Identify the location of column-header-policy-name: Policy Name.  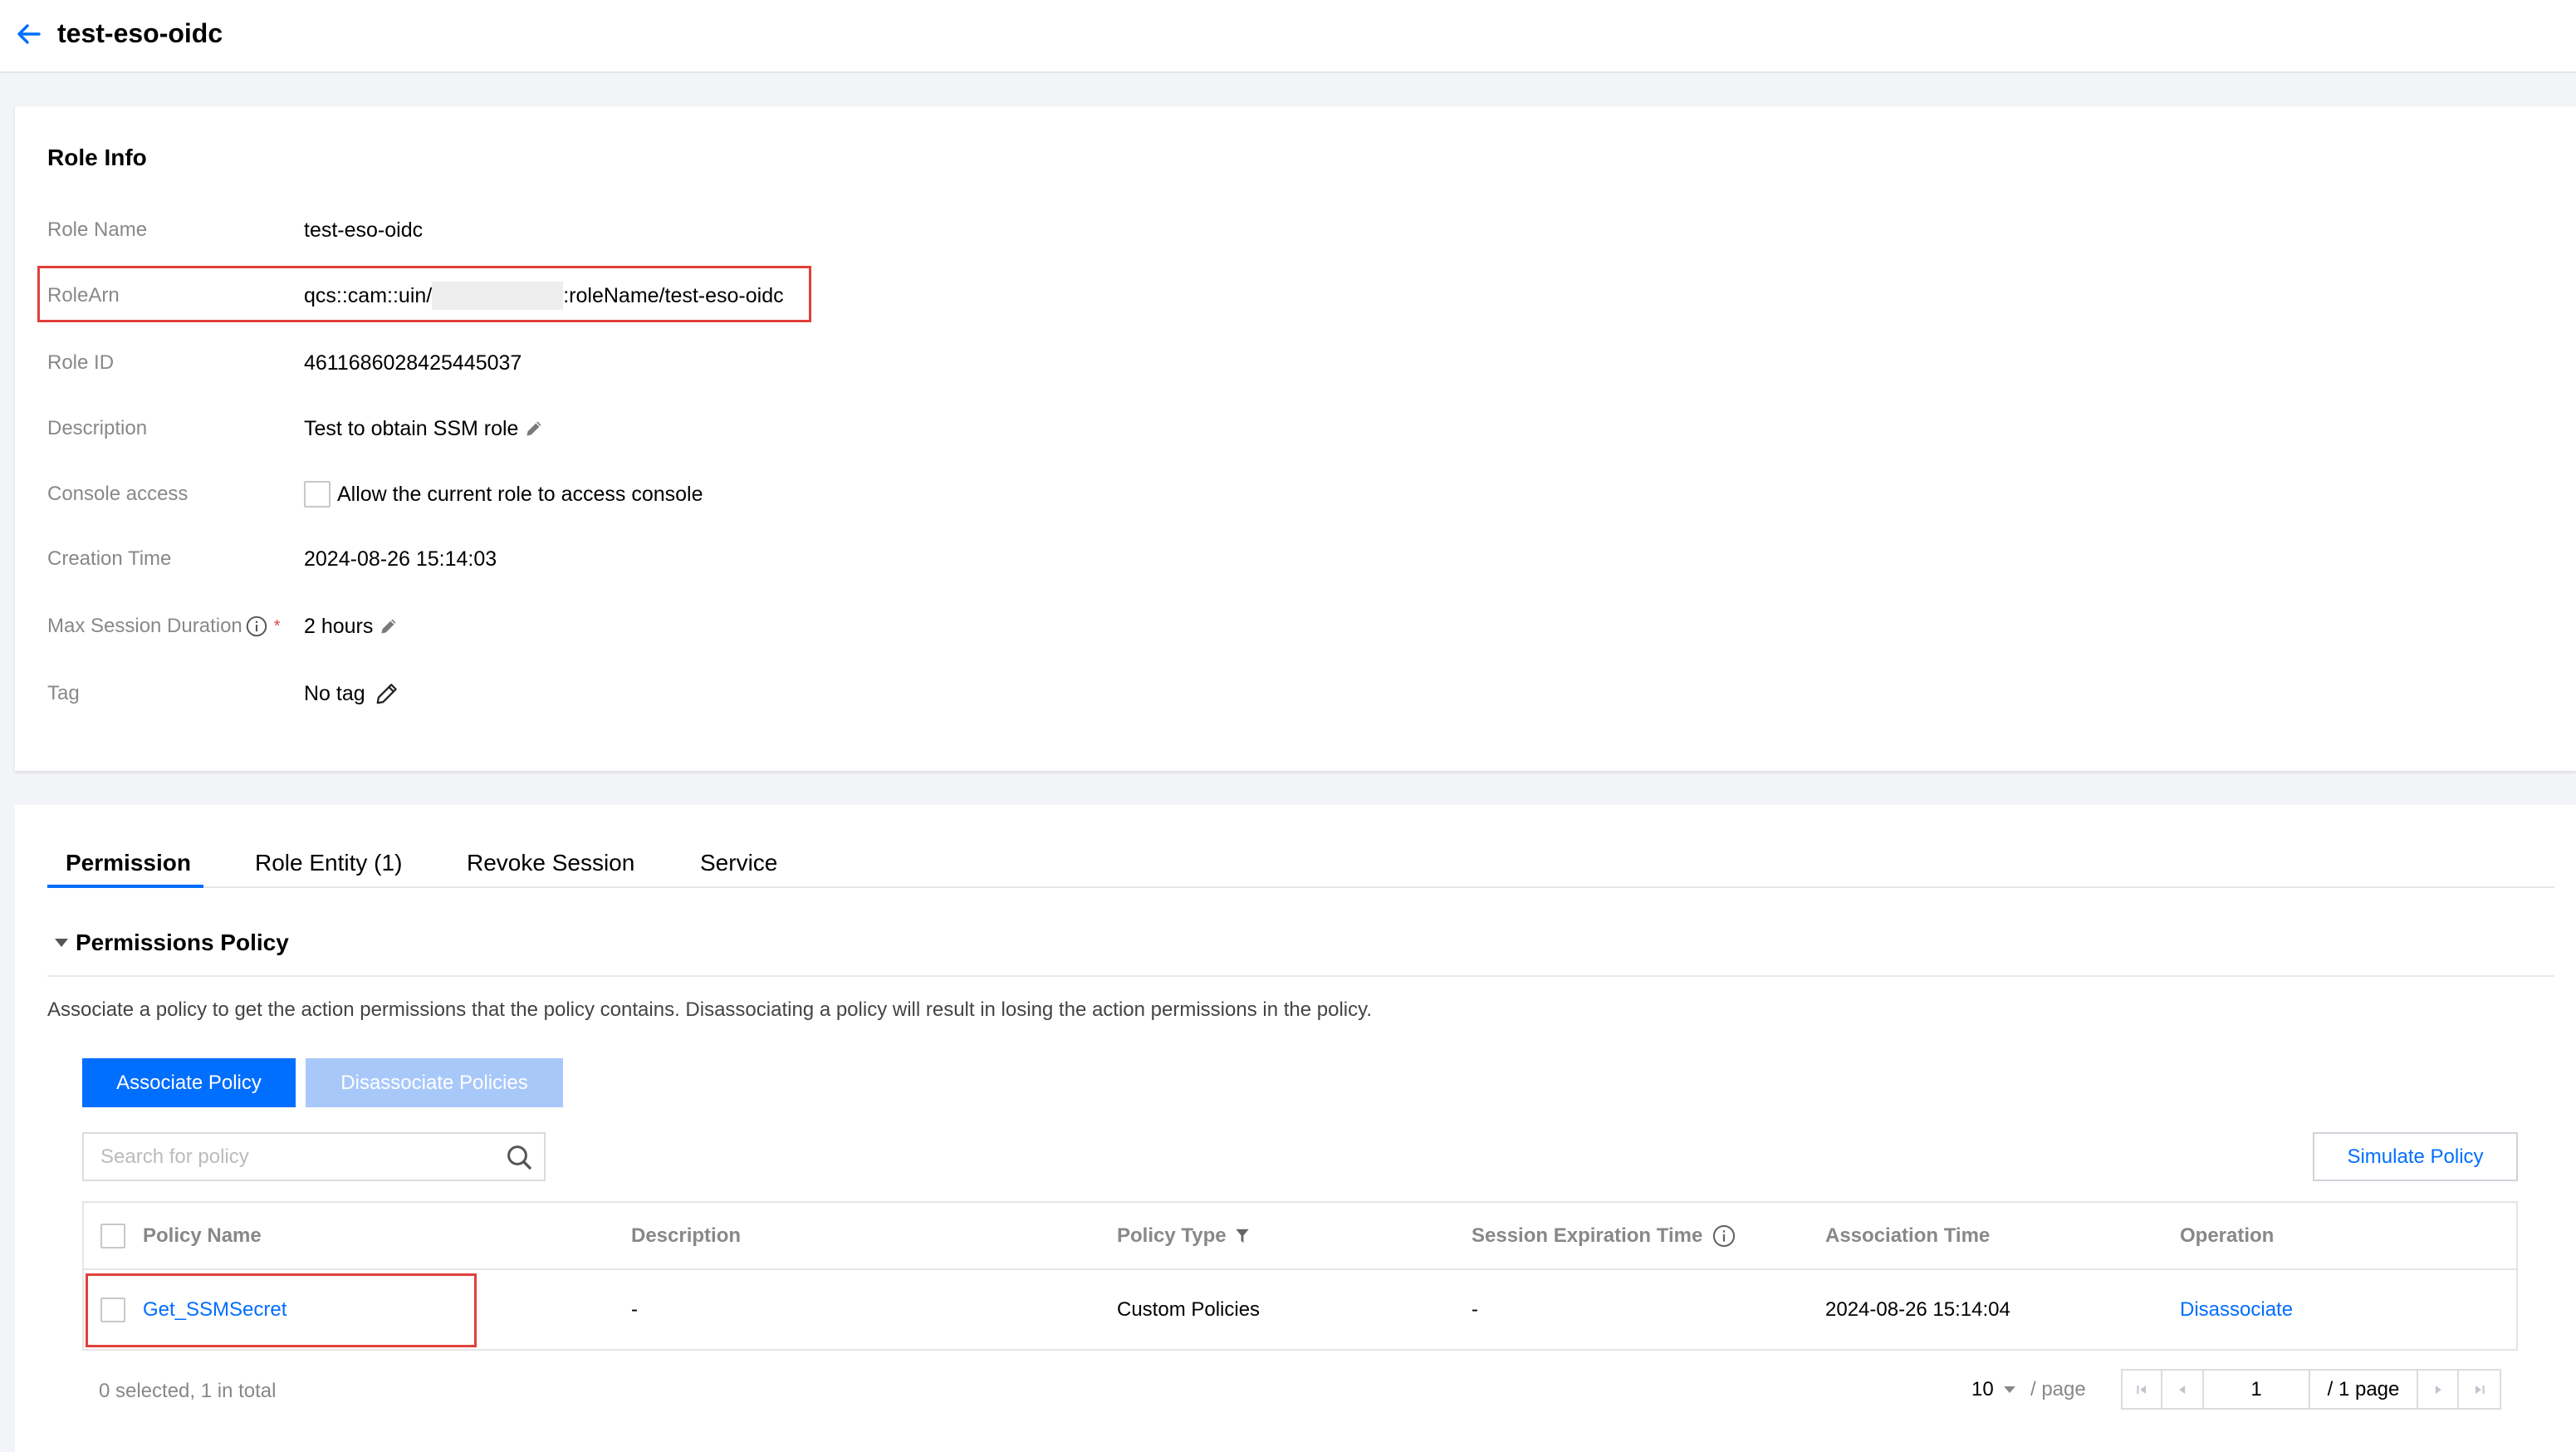
(203, 1235).